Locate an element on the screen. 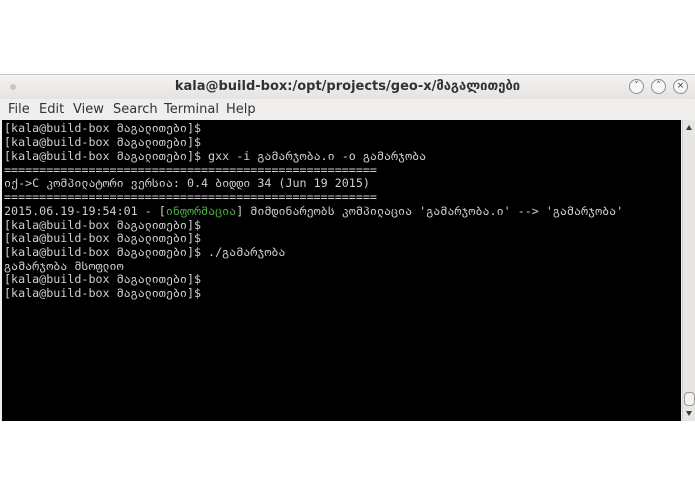  info-tag: ინფორმაცია is located at coordinates (201, 211).